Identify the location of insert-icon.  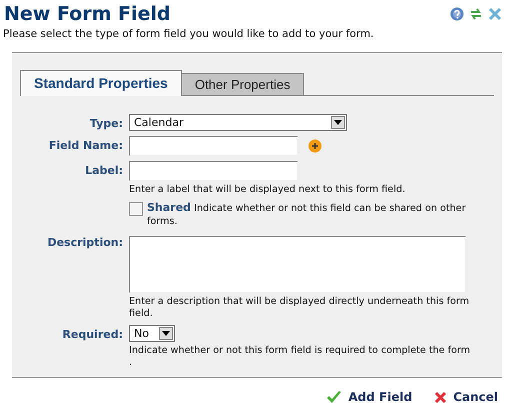
(315, 146).